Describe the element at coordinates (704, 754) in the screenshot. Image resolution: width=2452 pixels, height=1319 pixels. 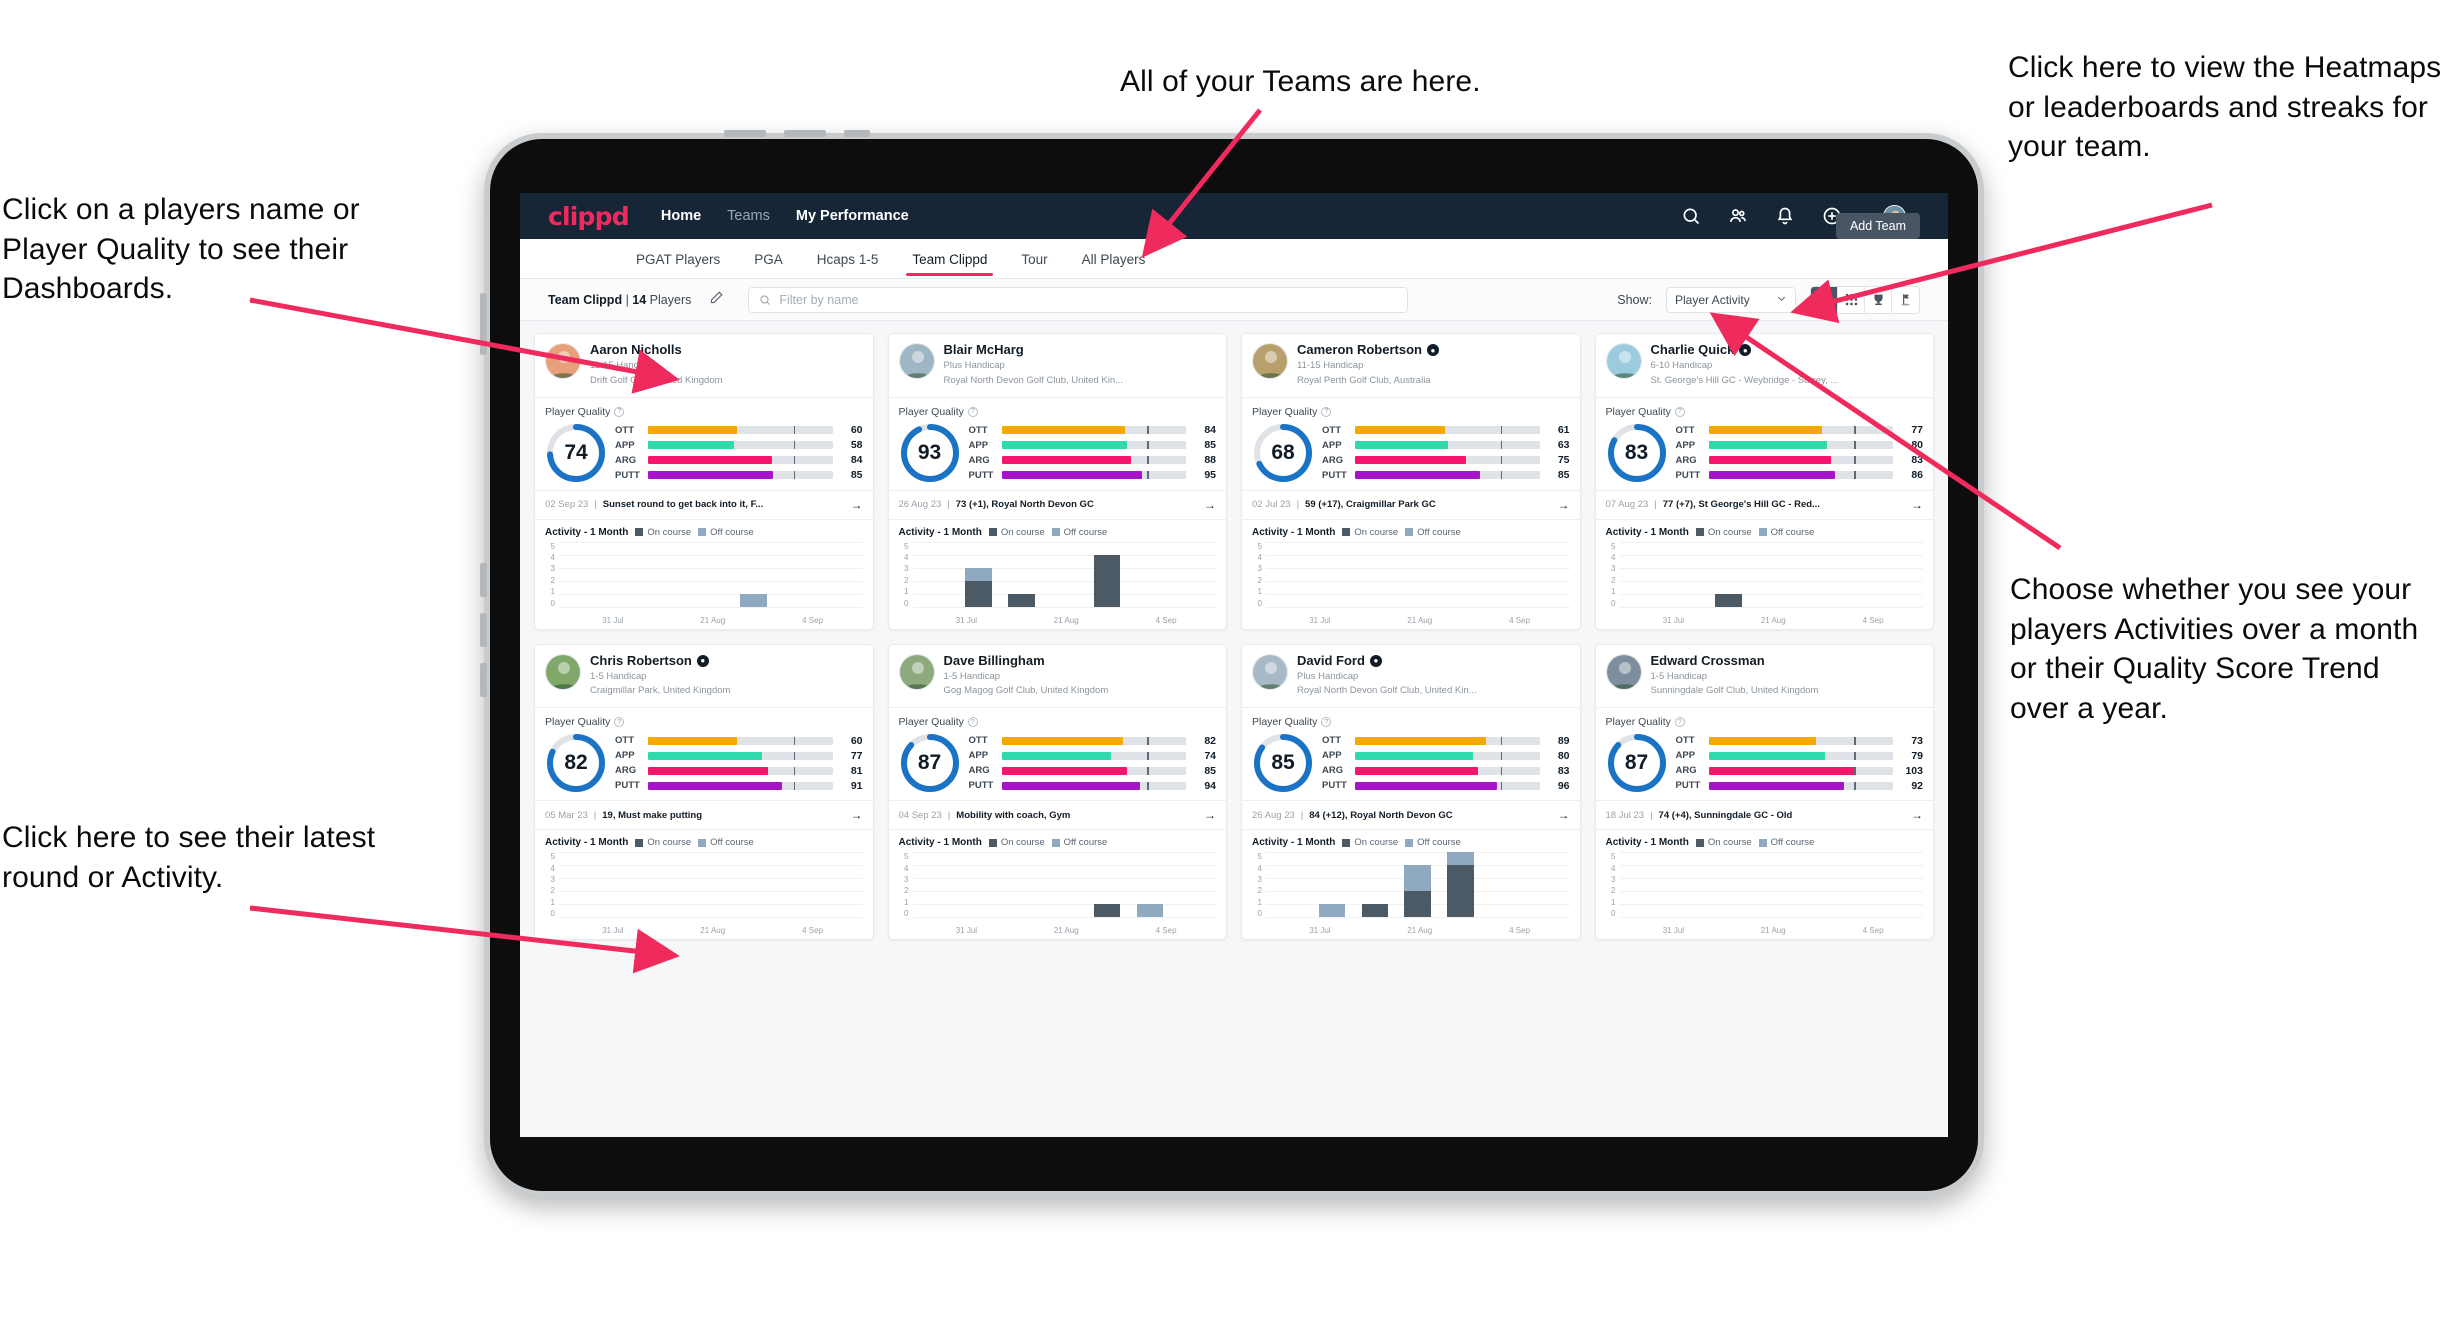
I see `player-quality-block: Player Quality? 82 OTT 60 APP 77 ARG 81 PUTT 91` at that location.